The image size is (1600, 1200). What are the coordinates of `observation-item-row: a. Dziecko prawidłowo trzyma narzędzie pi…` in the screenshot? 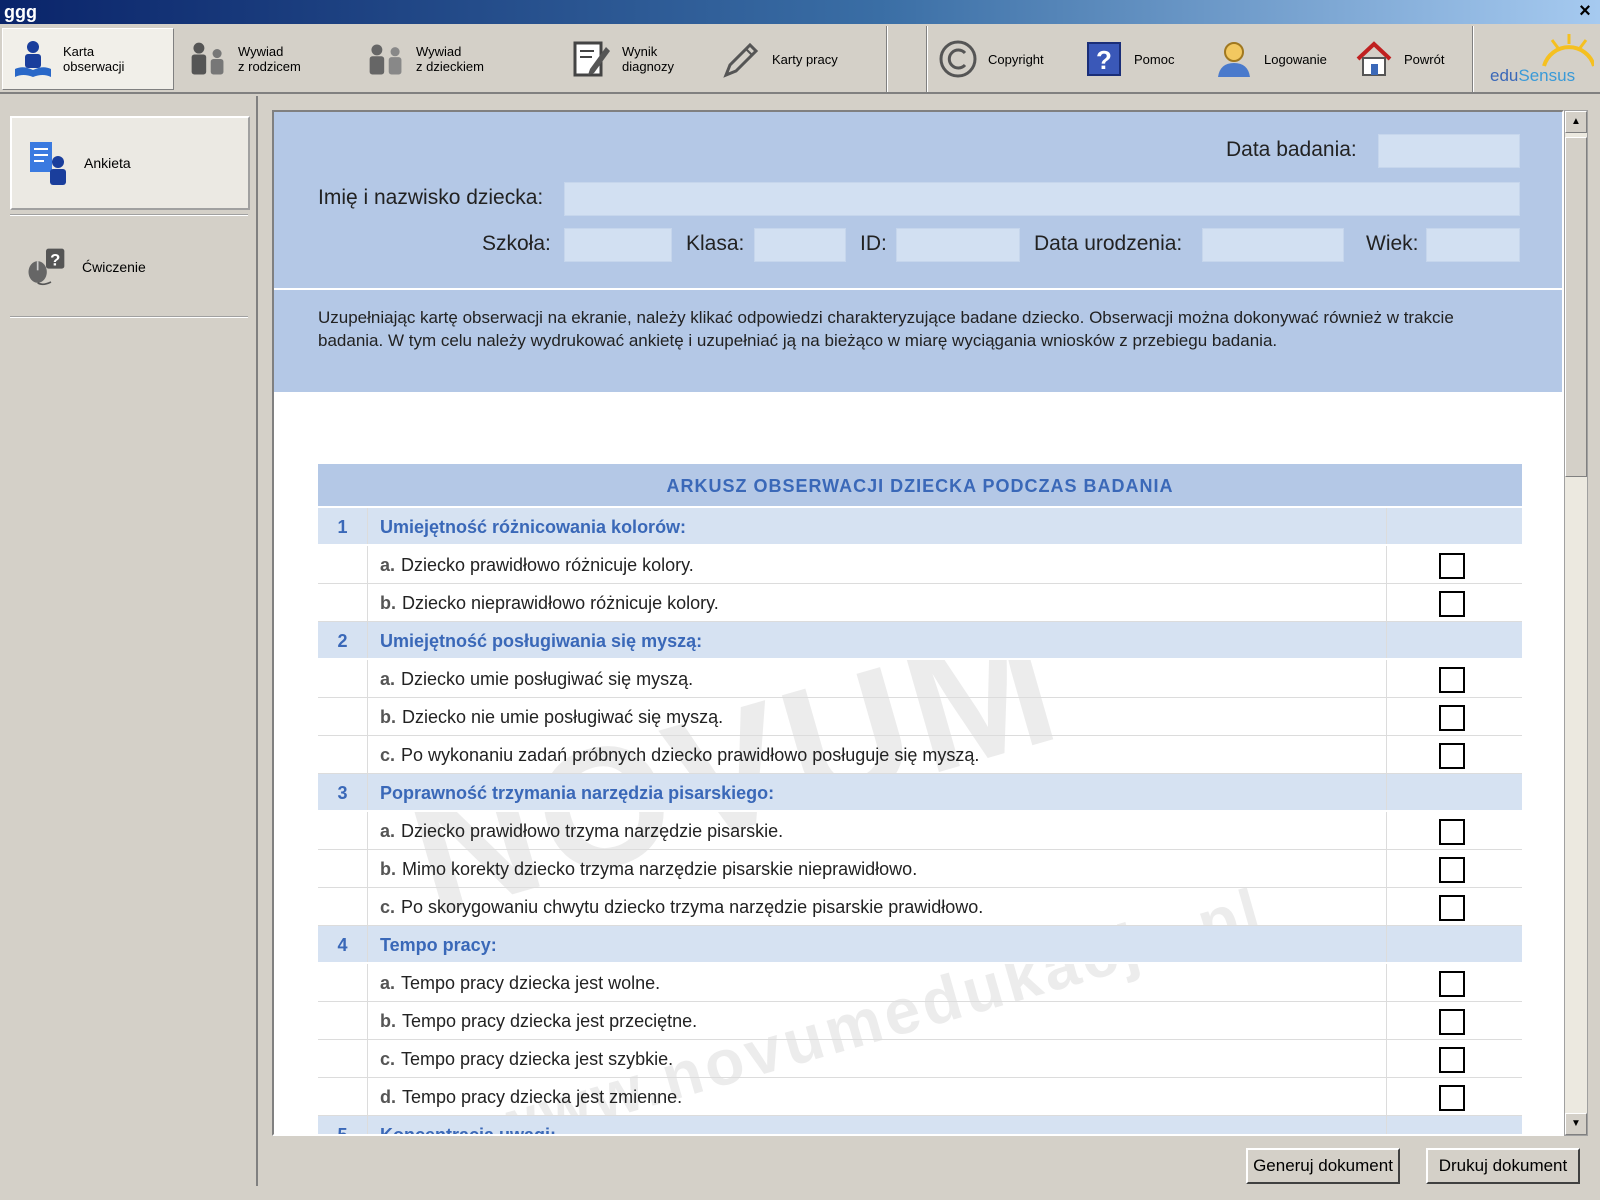 It's located at (920, 831).